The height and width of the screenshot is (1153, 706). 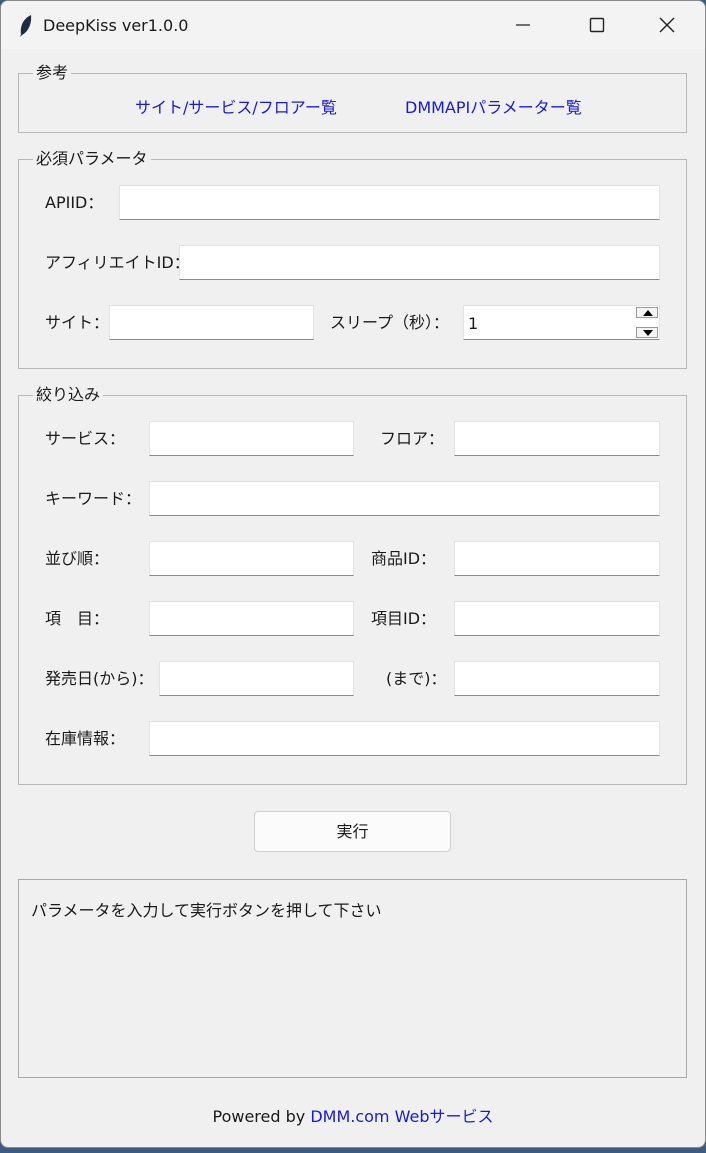 I want to click on release-date-to-label: (まで)：, so click(x=416, y=678).